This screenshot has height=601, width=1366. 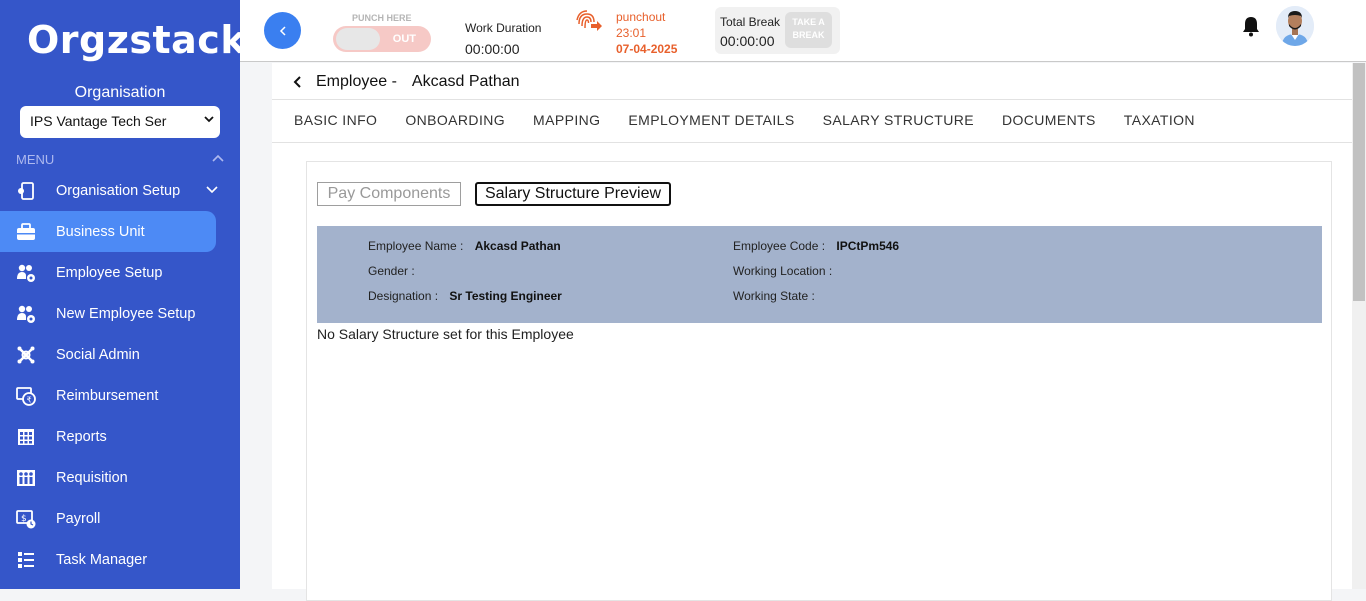 I want to click on sidebar-item-organisation-setup: Organisation Setup, so click(x=120, y=190).